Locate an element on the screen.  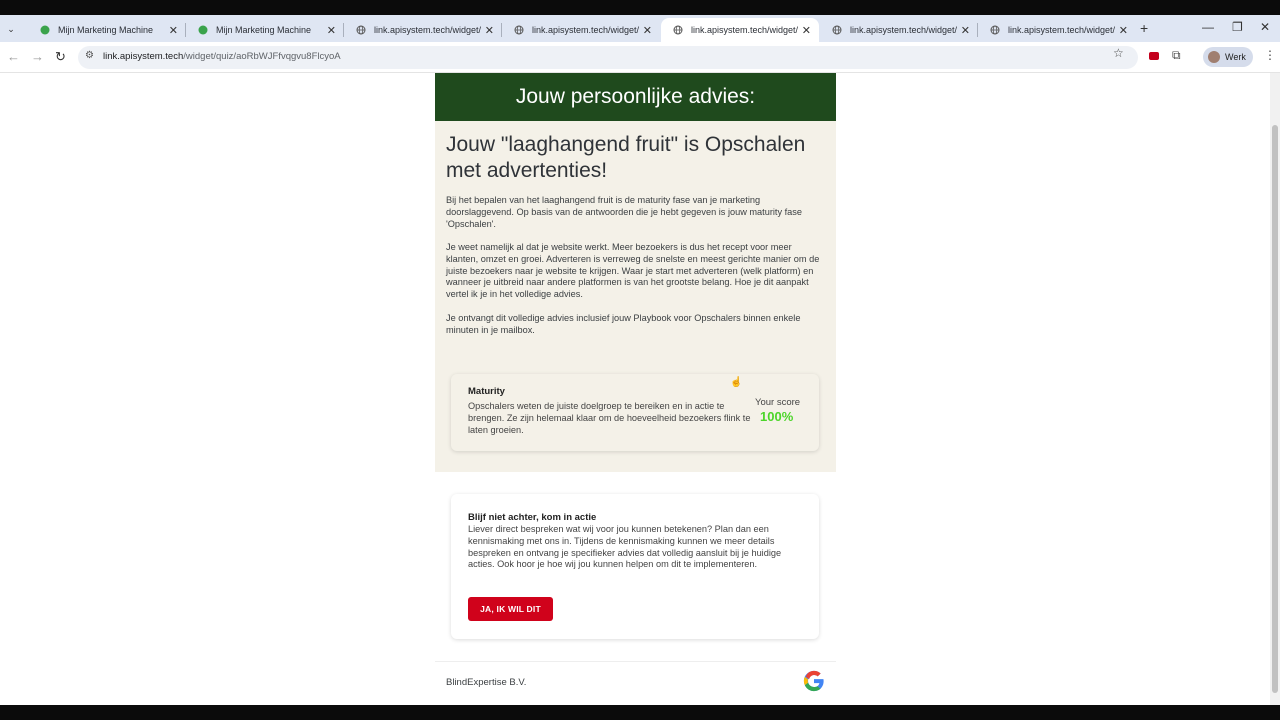
screen-top-border is located at coordinates (640, 7).